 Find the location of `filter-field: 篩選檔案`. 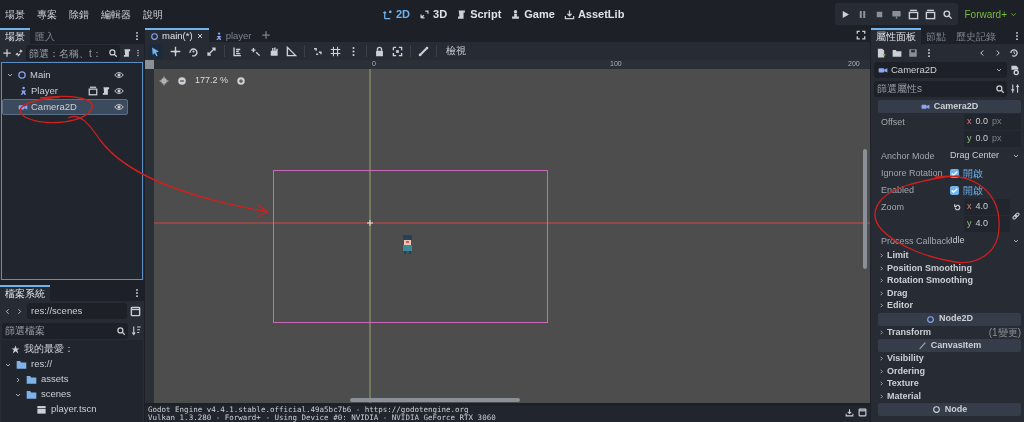

filter-field: 篩選檔案 is located at coordinates (65, 330).